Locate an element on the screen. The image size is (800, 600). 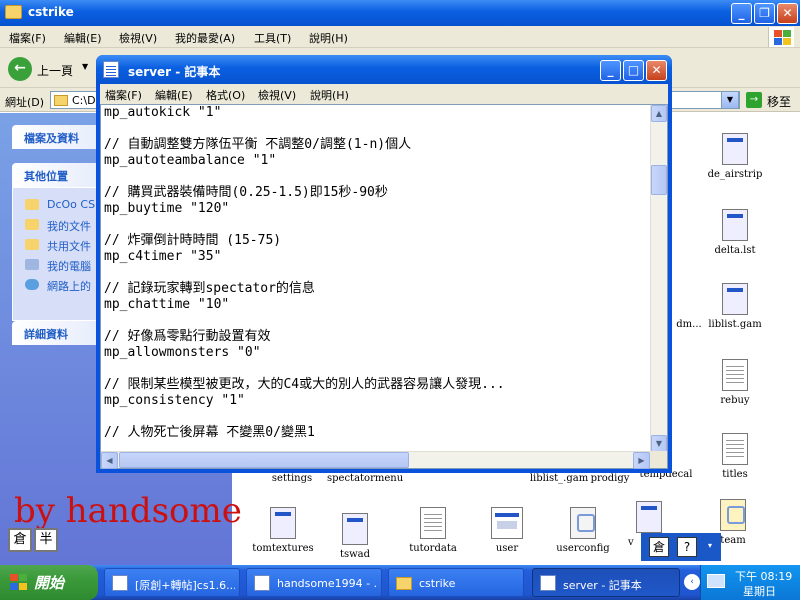
ime-help-button: ? is located at coordinates (687, 547).